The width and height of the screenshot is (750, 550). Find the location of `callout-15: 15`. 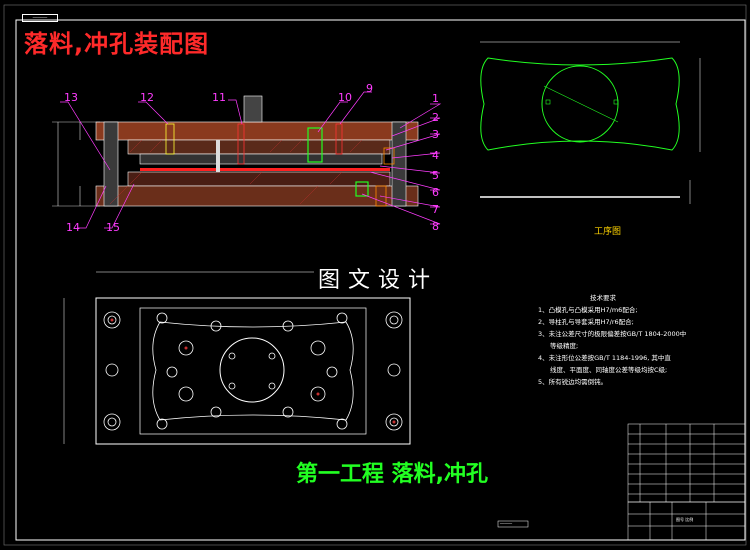

callout-15: 15 is located at coordinates (113, 227).